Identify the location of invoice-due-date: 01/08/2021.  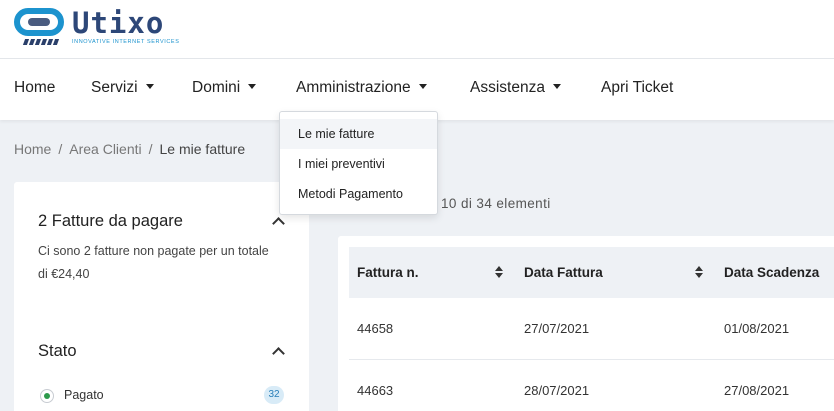
(757, 328).